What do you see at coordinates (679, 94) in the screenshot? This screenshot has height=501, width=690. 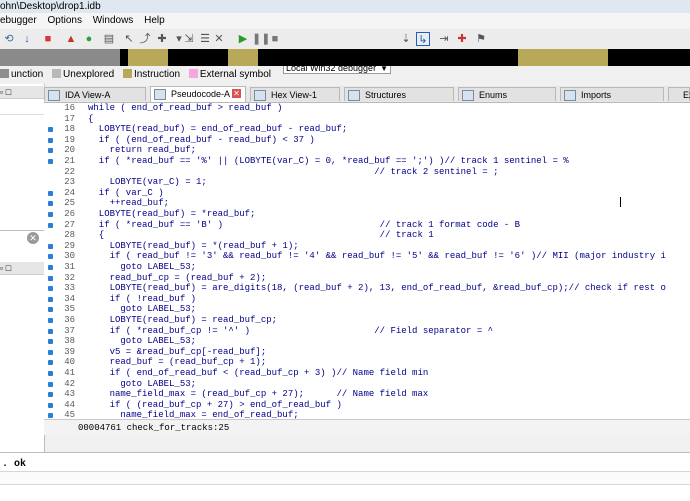 I see `tab-exports: Ex` at bounding box center [679, 94].